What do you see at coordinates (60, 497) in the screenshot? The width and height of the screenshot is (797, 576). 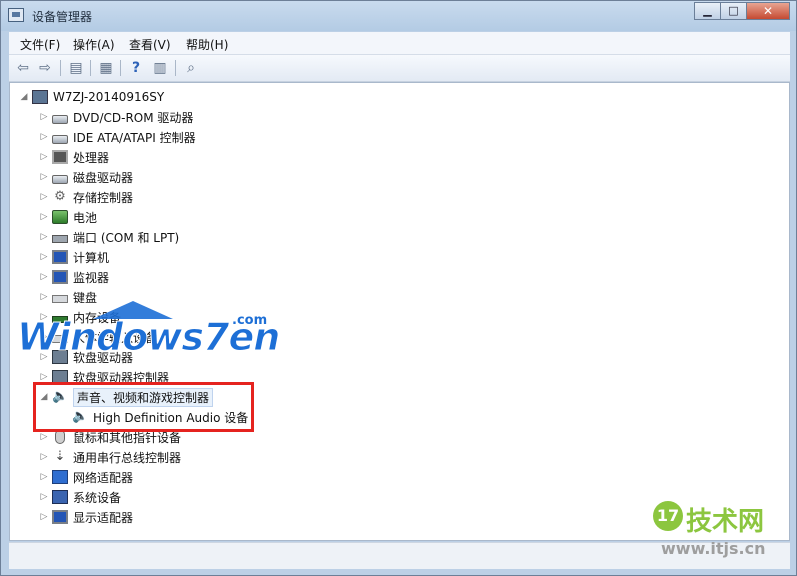 I see `system-device-icon` at bounding box center [60, 497].